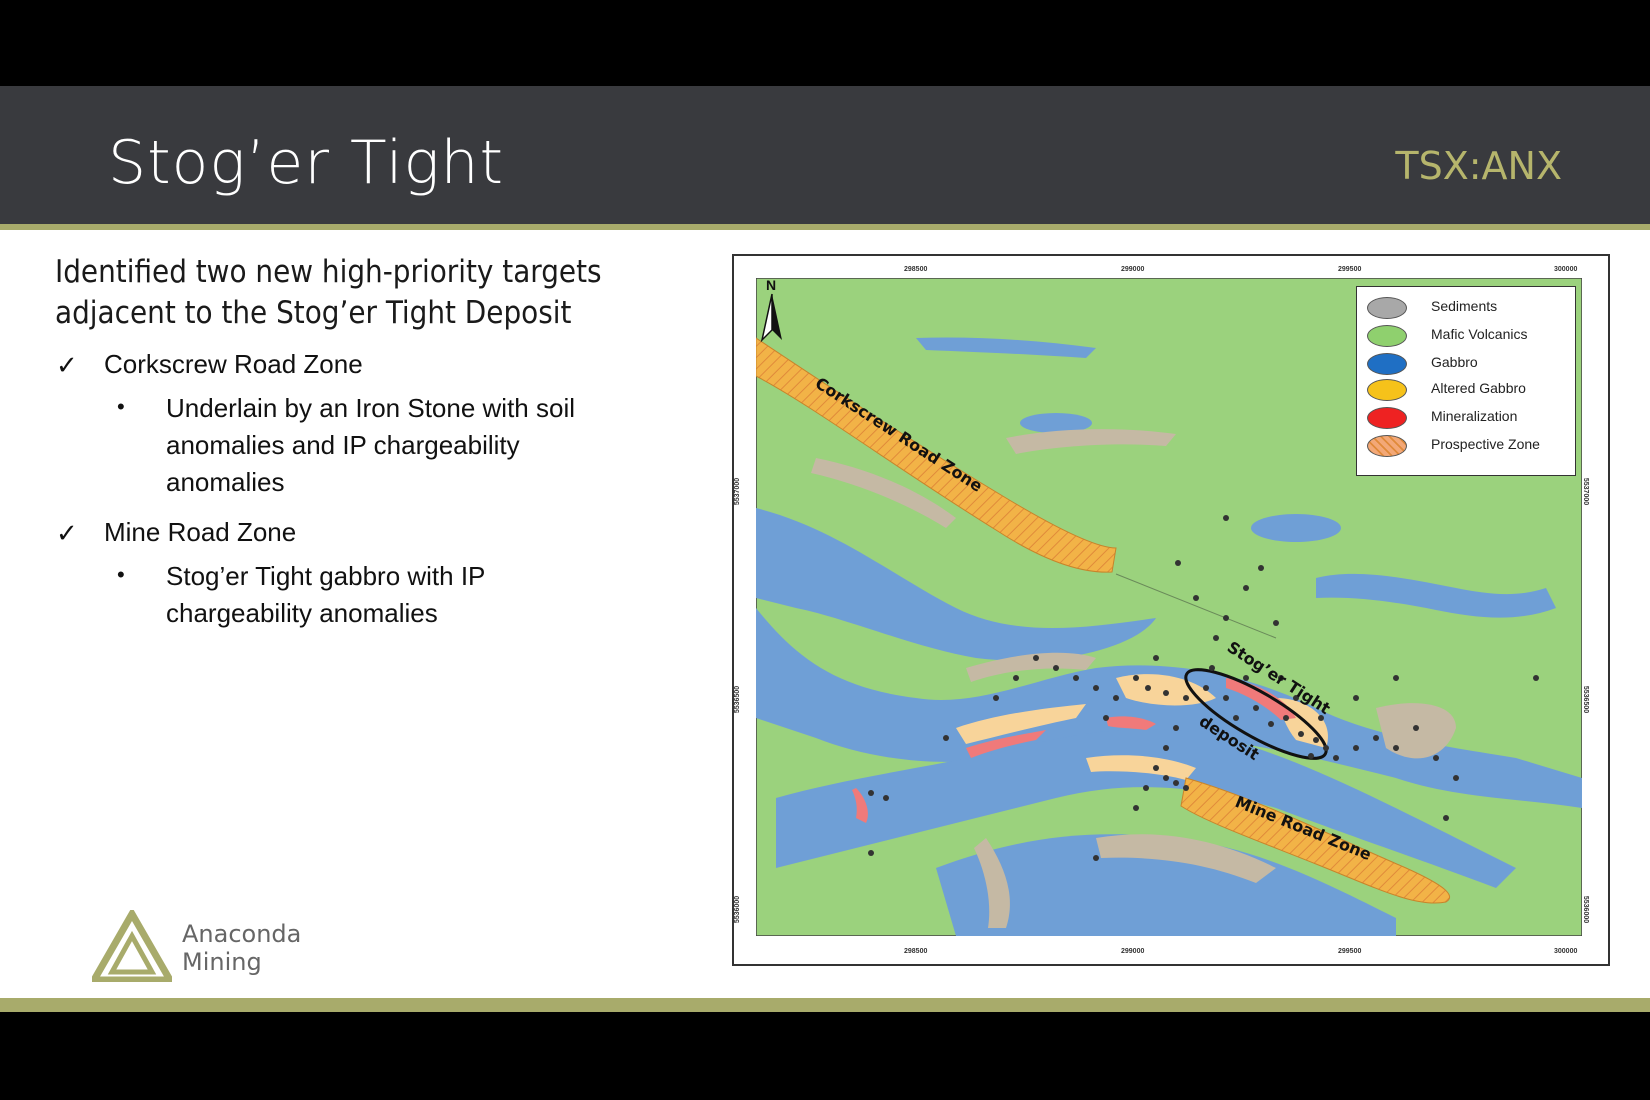 This screenshot has width=1650, height=1100. Describe the element at coordinates (1387, 418) in the screenshot. I see `mineralization-swatch` at that location.